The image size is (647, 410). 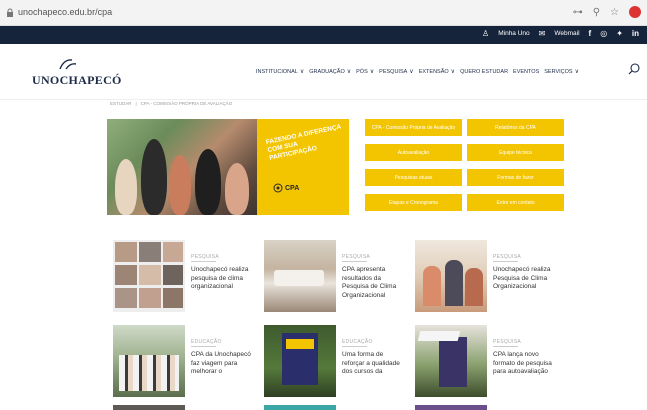 What do you see at coordinates (566, 33) in the screenshot?
I see `topbar-link-webmail: Webmail` at bounding box center [566, 33].